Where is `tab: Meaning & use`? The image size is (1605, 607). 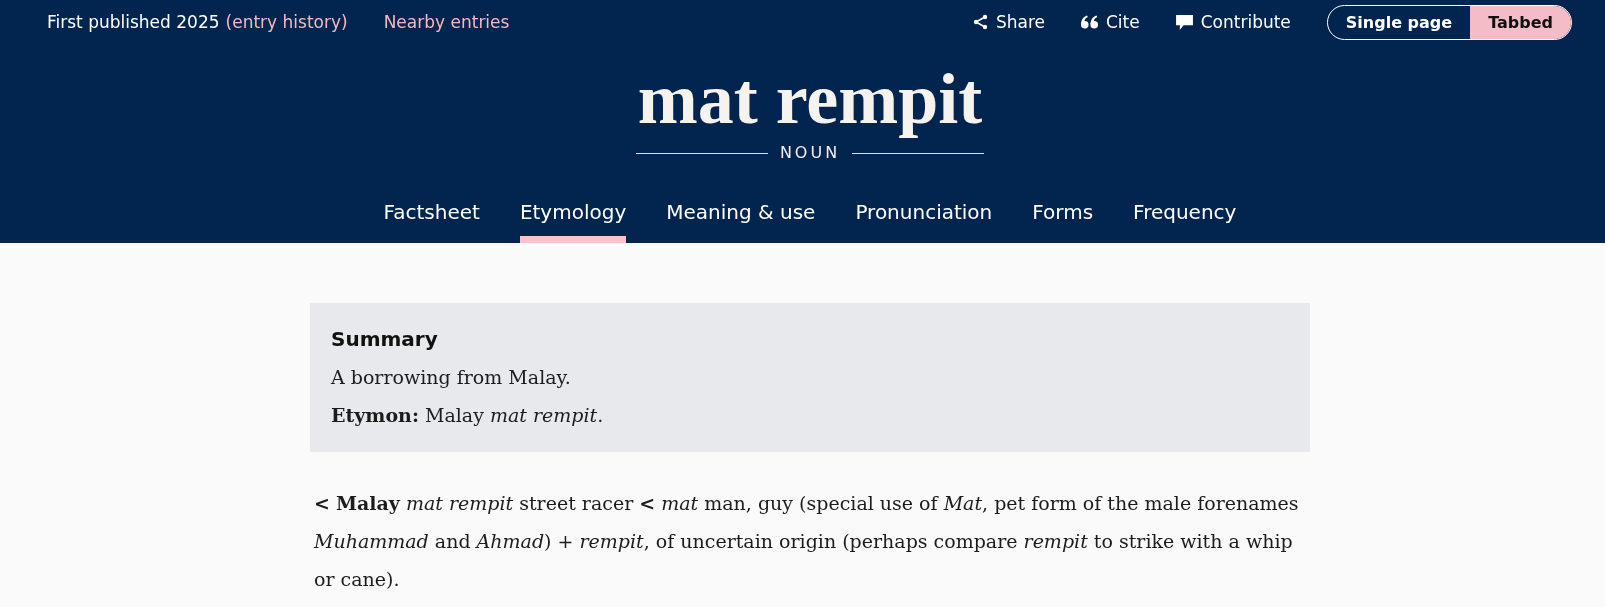
tab: Meaning & use is located at coordinates (741, 212).